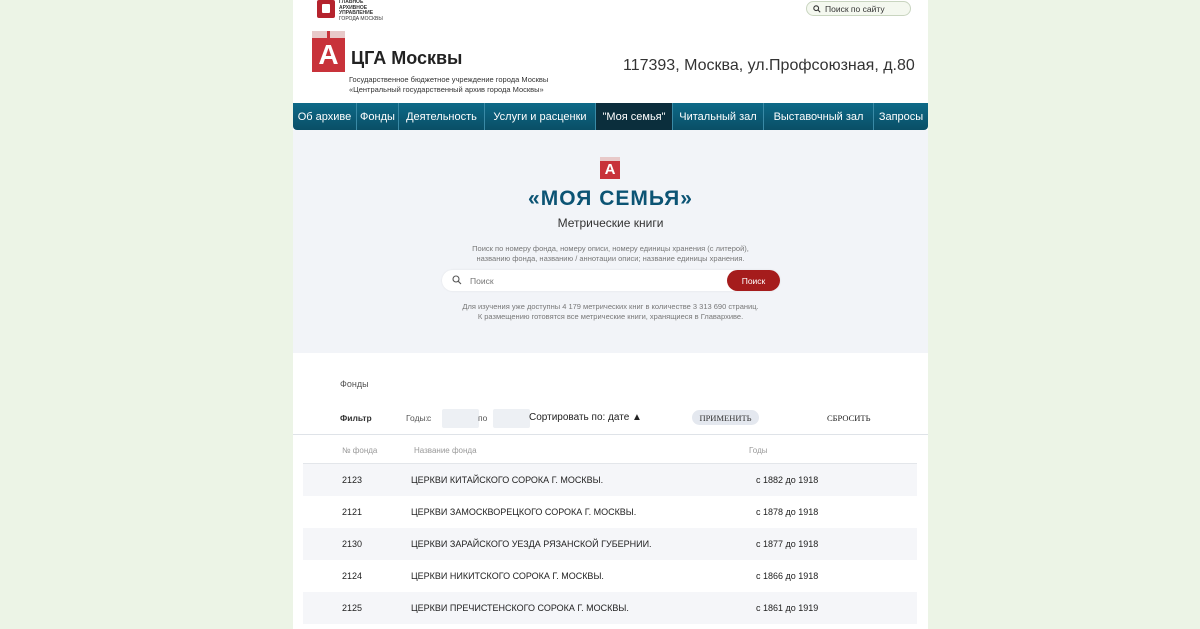  Describe the element at coordinates (819, 116) in the screenshot. I see `nav-item-exhibition-hall: Выставочный зал` at that location.